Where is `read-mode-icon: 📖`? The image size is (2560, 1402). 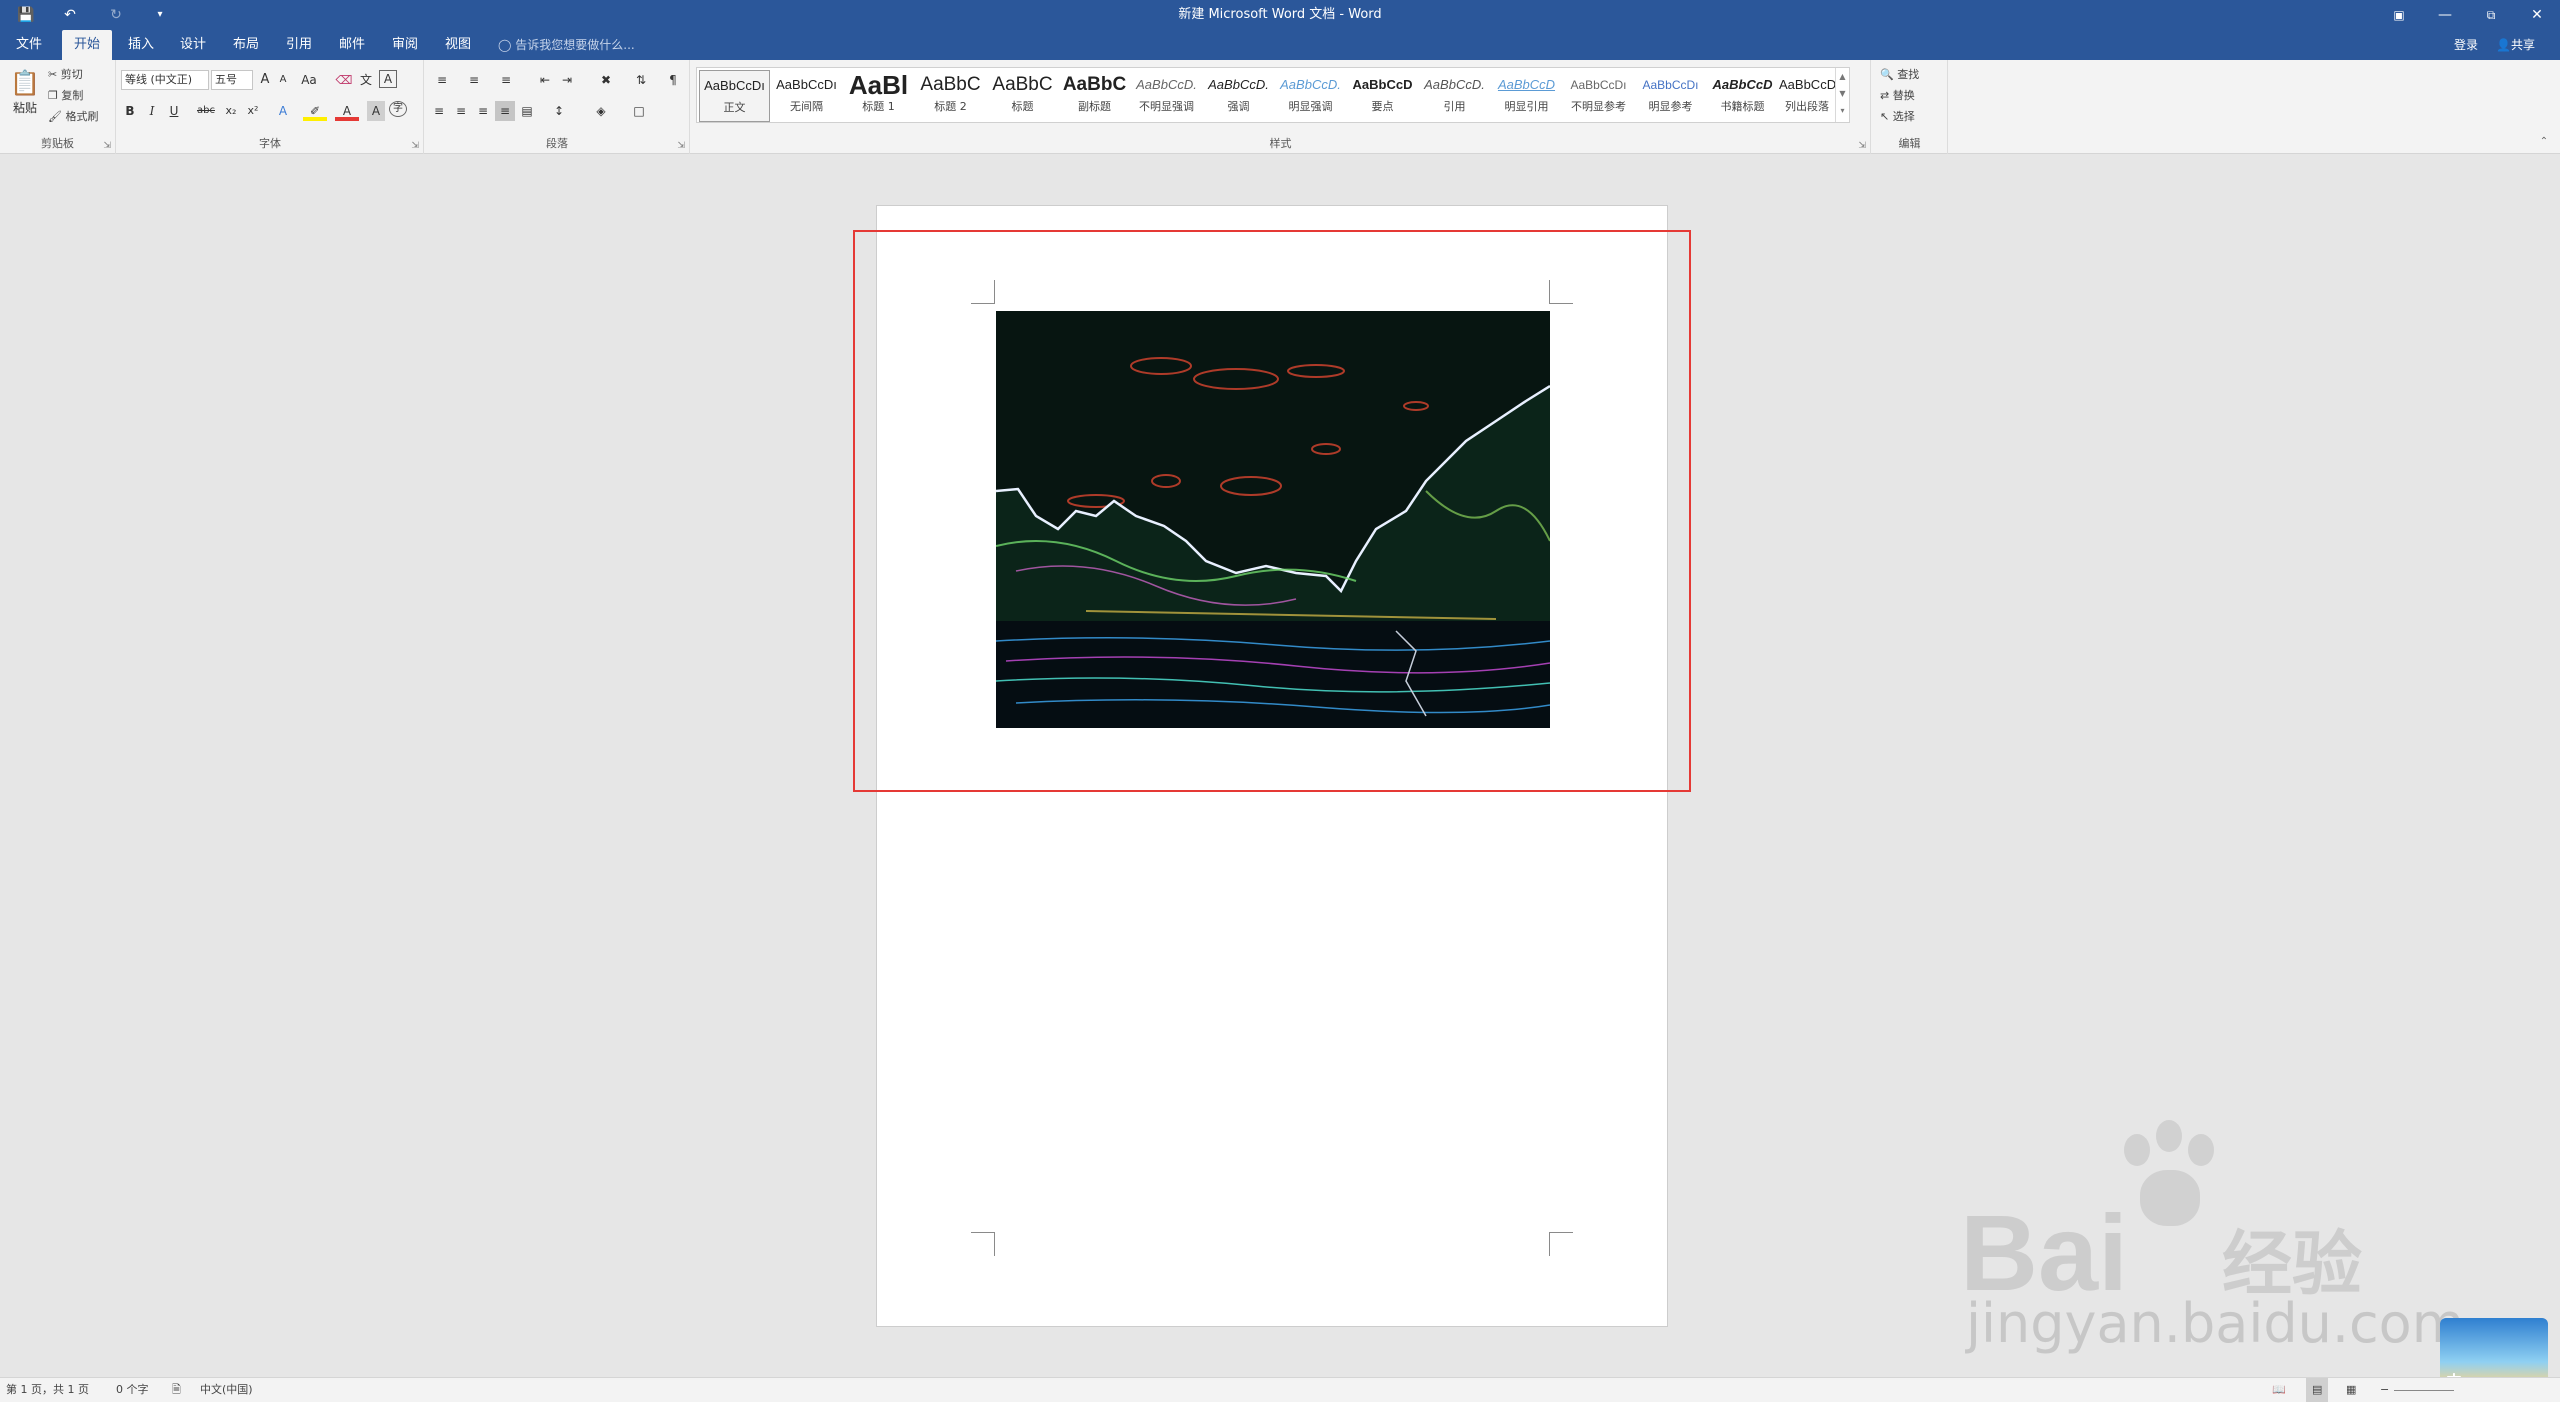
read-mode-icon: 📖 is located at coordinates (2279, 1390).